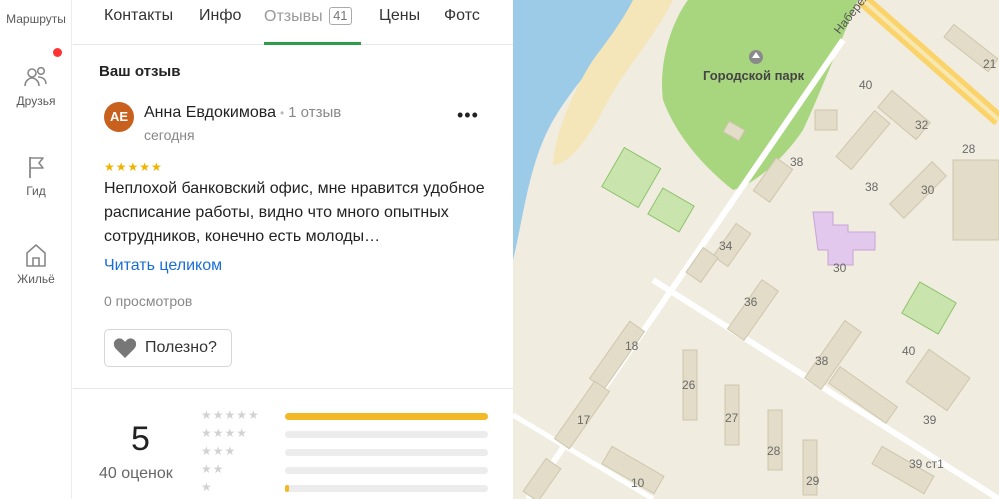  I want to click on tab-bar: Контакты Инфо Отзывы 41 Цены Фотс, so click(293, 22).